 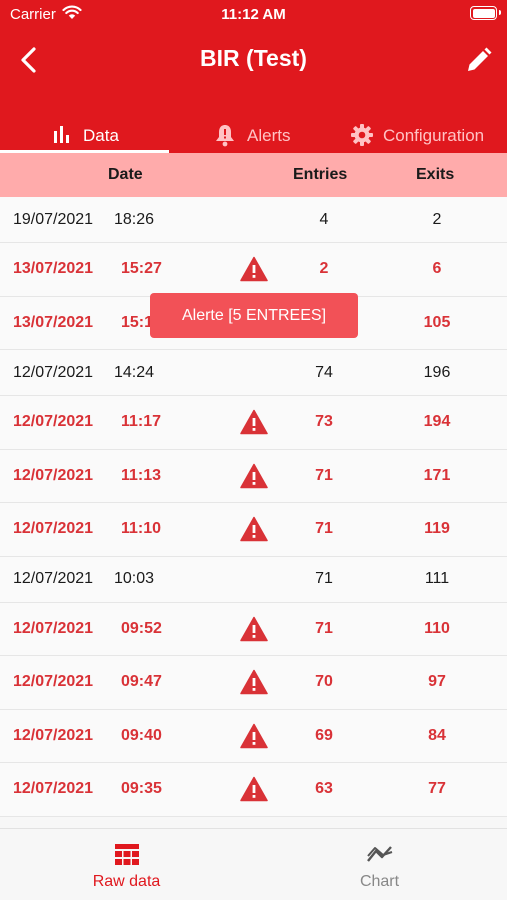 What do you see at coordinates (253, 373) in the screenshot?
I see `table-row: 12/07/2021 14:24 74 196` at bounding box center [253, 373].